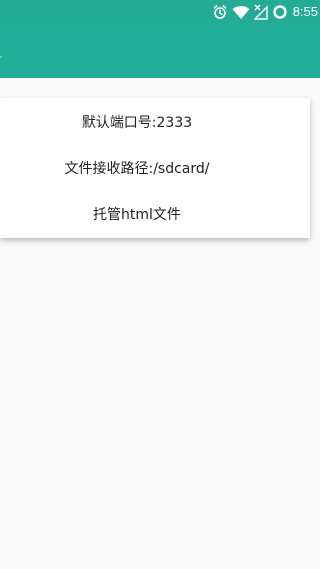 The height and width of the screenshot is (569, 320). I want to click on alarm-icon, so click(220, 12).